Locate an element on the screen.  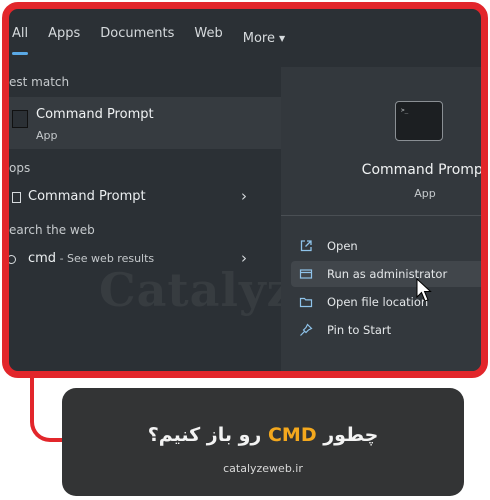
action-open-file-location: Open file location is located at coordinates (386, 302).